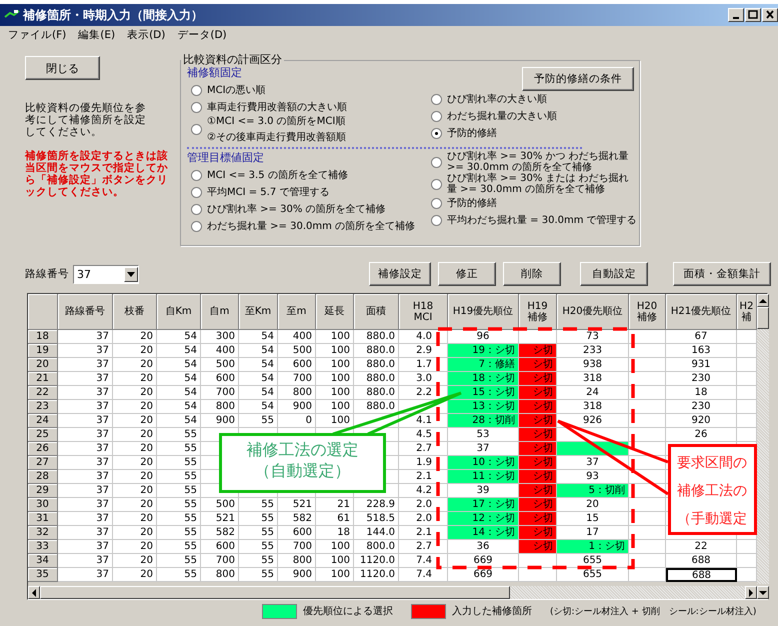  What do you see at coordinates (423, 575) in the screenshot?
I see `table-cell: 7.4` at bounding box center [423, 575].